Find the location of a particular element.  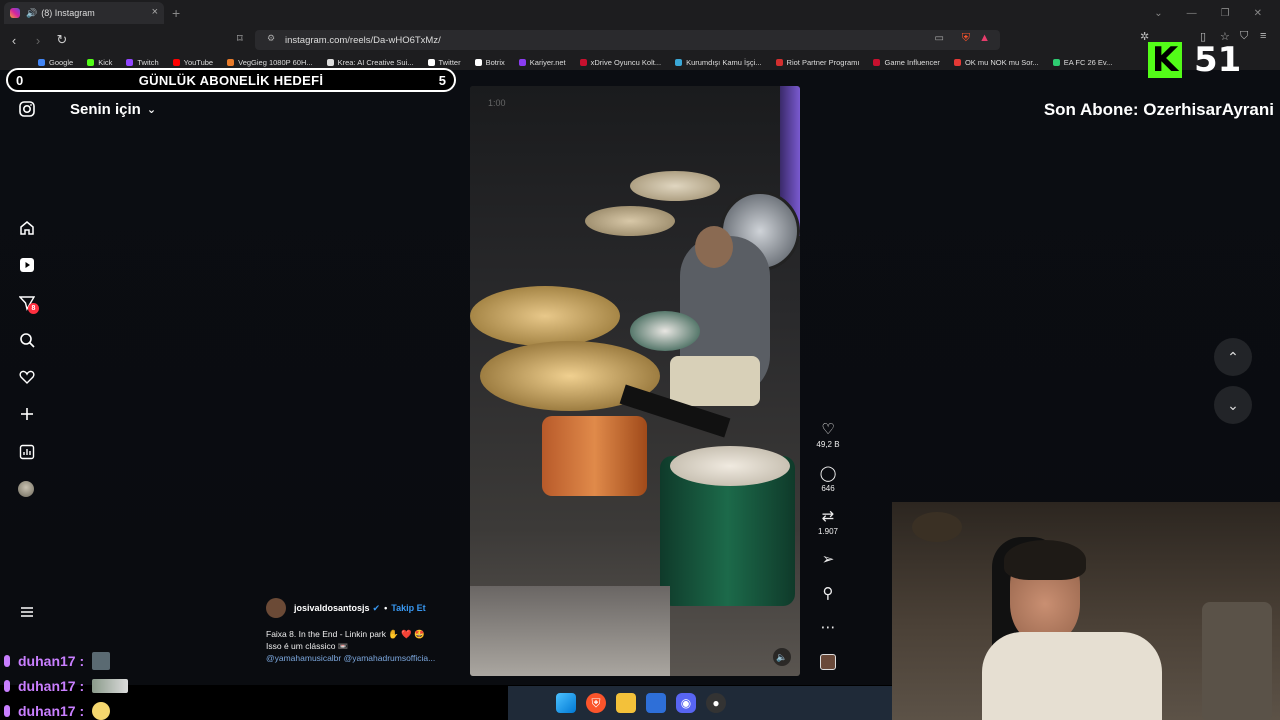

cymbal-graphic is located at coordinates (675, 186).